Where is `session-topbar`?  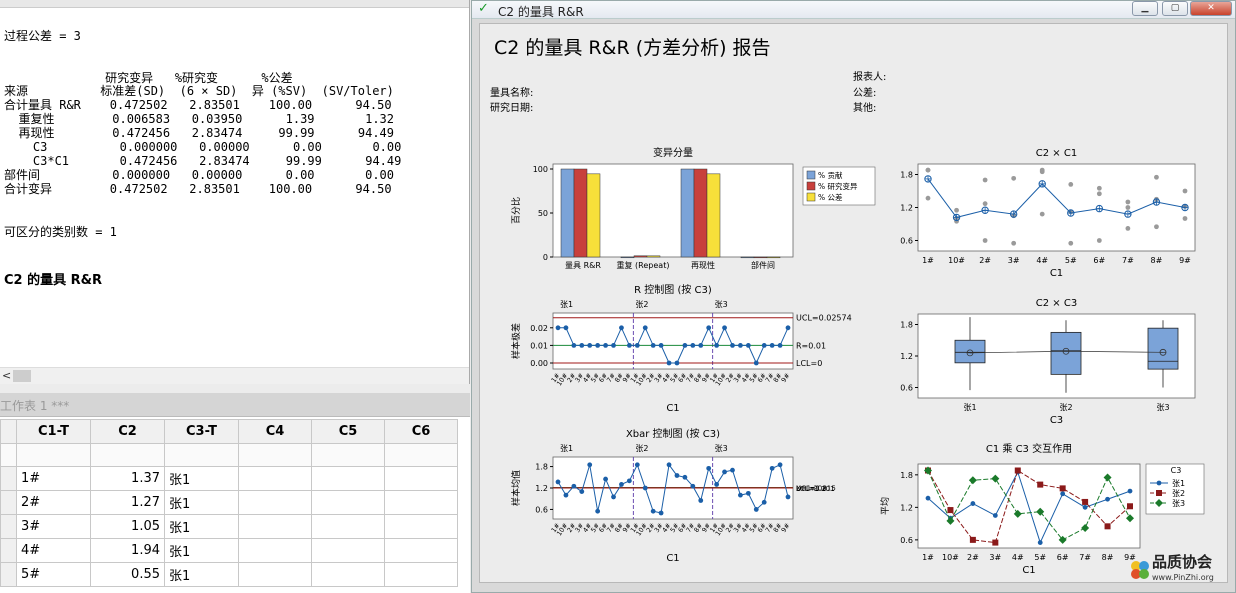 session-topbar is located at coordinates (234, 4).